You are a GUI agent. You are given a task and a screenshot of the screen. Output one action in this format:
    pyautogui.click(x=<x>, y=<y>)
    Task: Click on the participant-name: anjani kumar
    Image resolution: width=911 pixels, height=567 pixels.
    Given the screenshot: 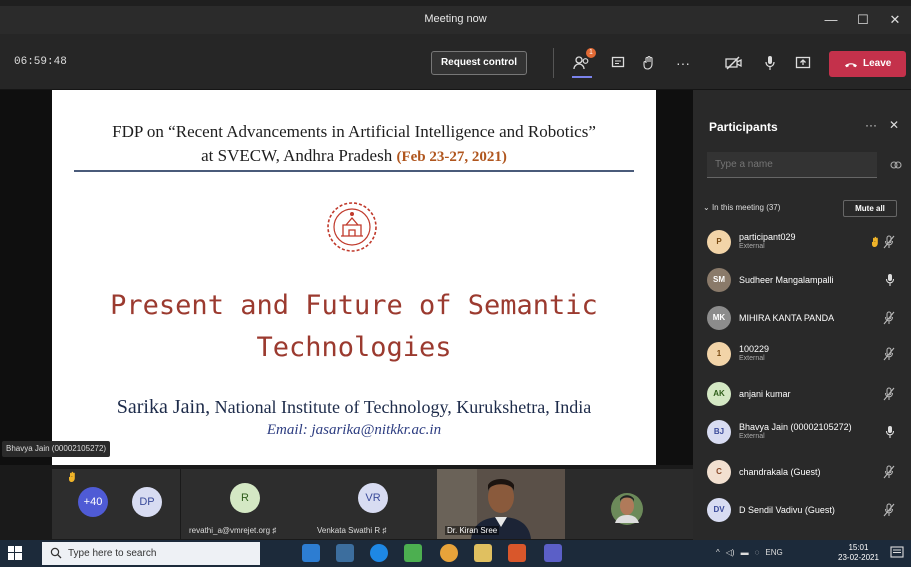 What is the action you would take?
    pyautogui.click(x=765, y=394)
    